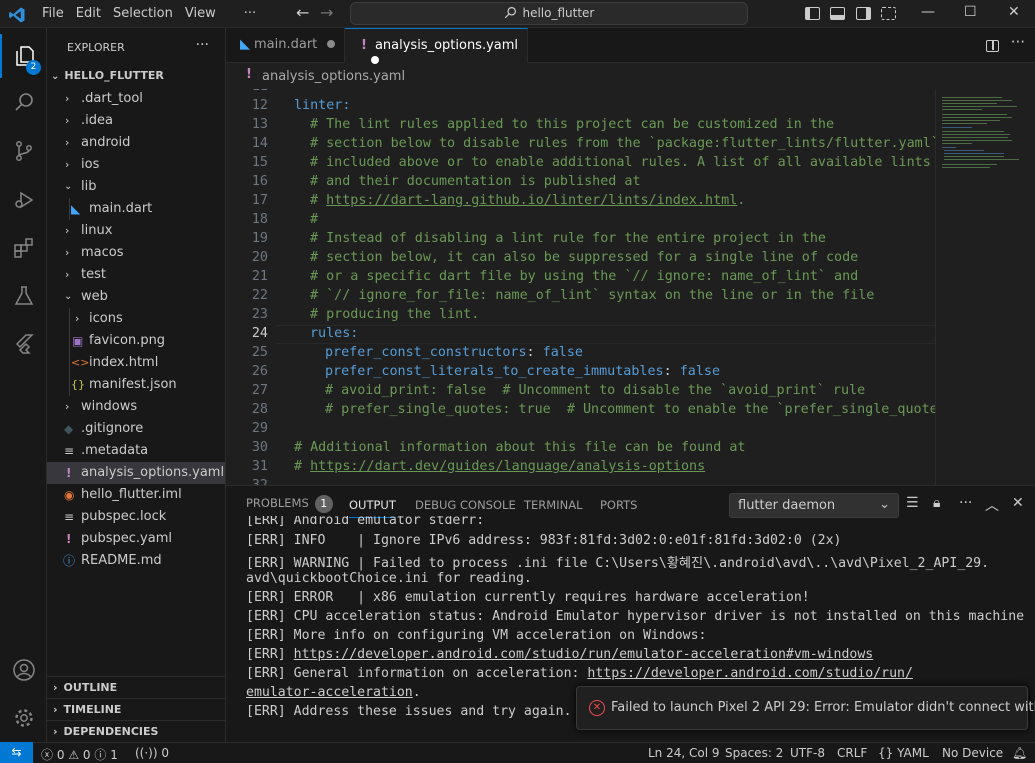 The image size is (1035, 763). What do you see at coordinates (112, 428) in the screenshot?
I see `tree-item-label: .gitignore` at bounding box center [112, 428].